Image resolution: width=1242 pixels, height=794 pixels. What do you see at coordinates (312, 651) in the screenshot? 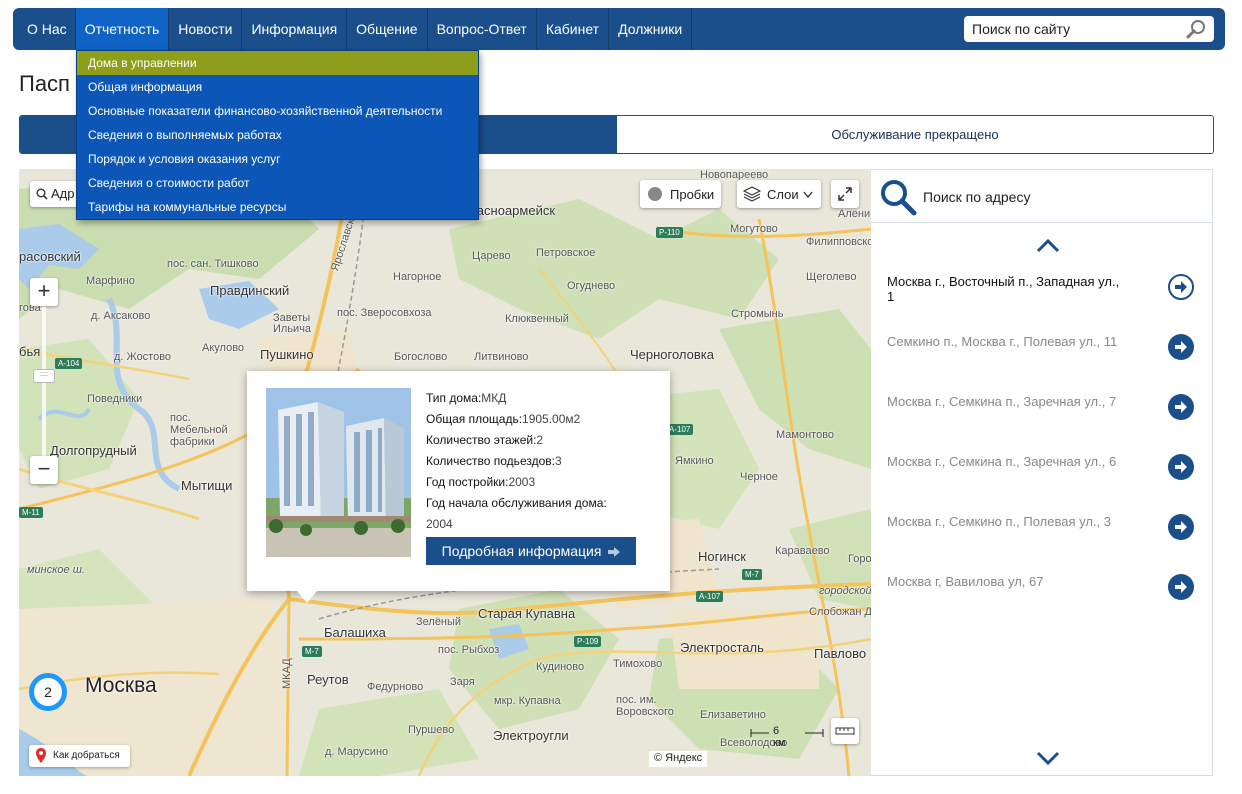
I see `road-shield: М-7` at bounding box center [312, 651].